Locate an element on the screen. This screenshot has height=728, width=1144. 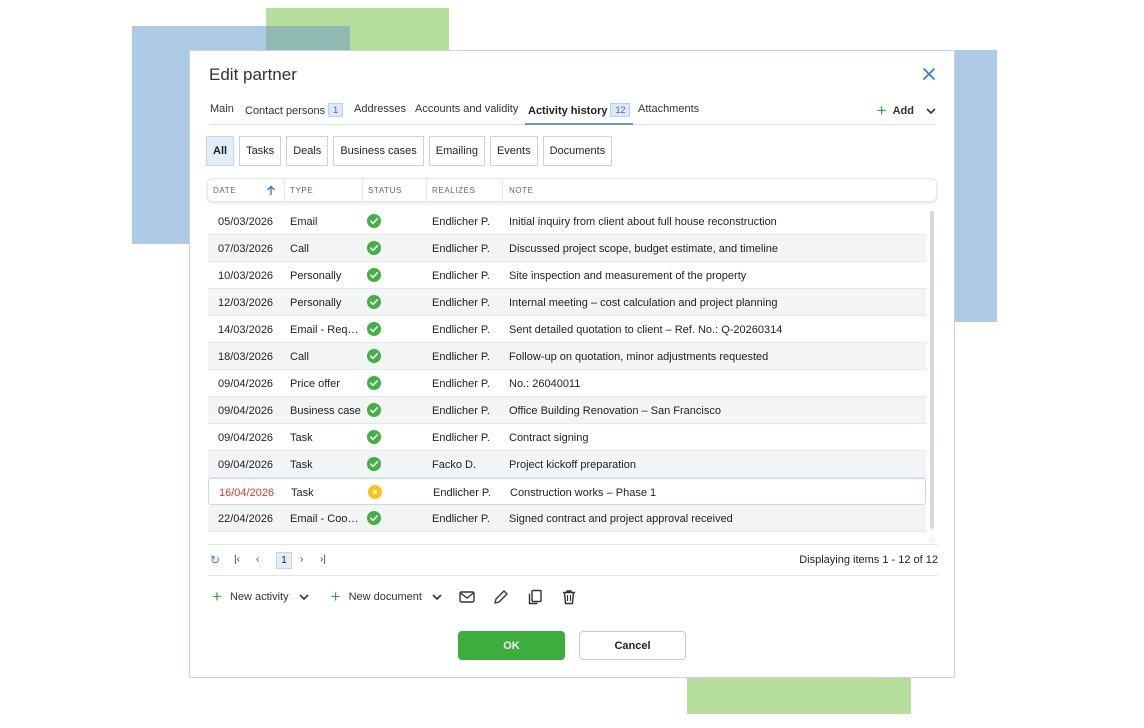
cell-note: No.: 26040011 is located at coordinates (545, 384).